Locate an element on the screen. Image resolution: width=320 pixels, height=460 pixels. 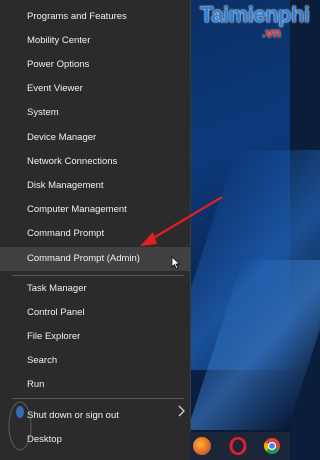
red-pointer-arrow-icon is located at coordinates (181, 221).